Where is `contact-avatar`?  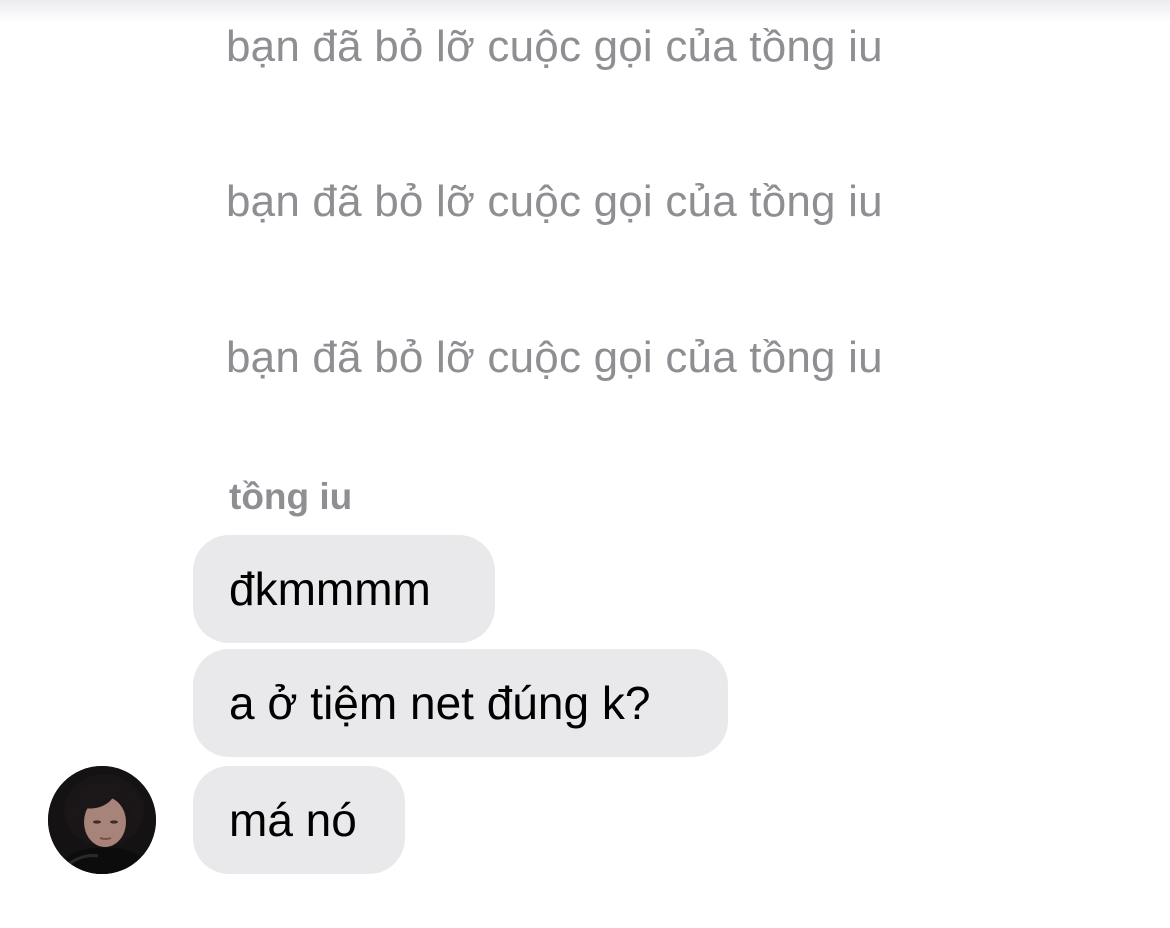
contact-avatar is located at coordinates (102, 820).